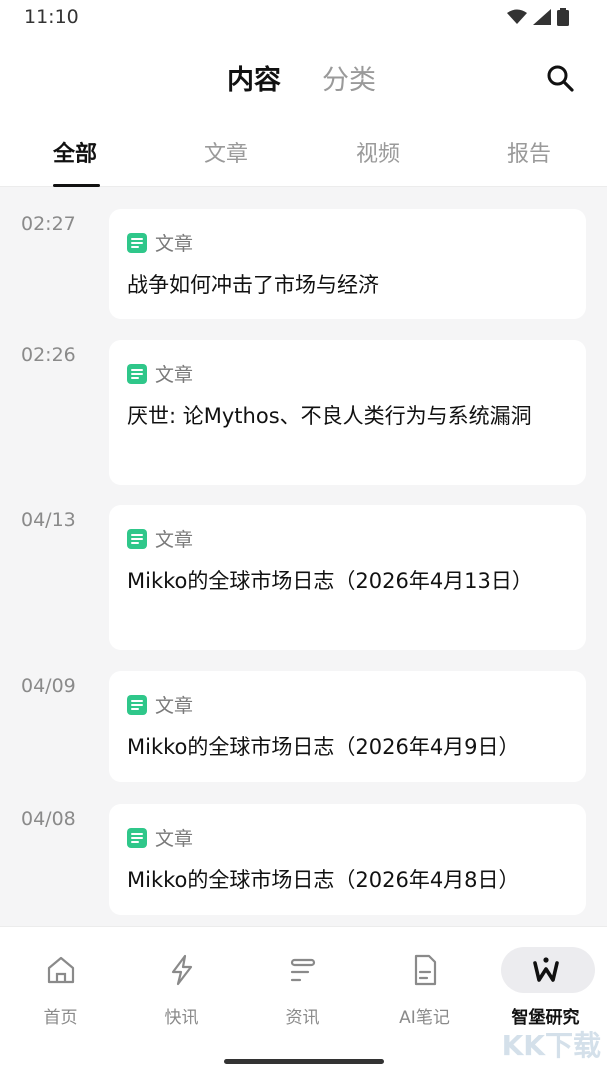  I want to click on tab-ai-notes: AI笔记, so click(424, 982).